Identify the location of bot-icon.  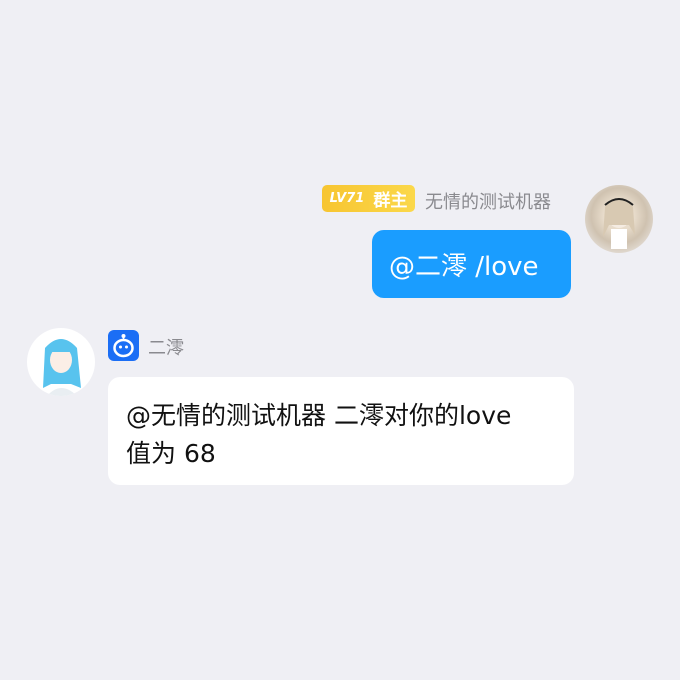
(123, 345).